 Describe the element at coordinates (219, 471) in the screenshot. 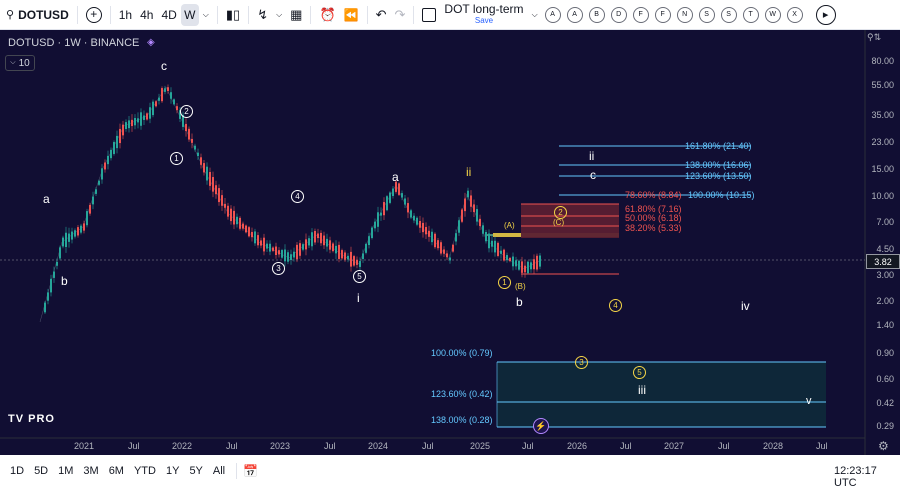

I see `range-all: All` at that location.